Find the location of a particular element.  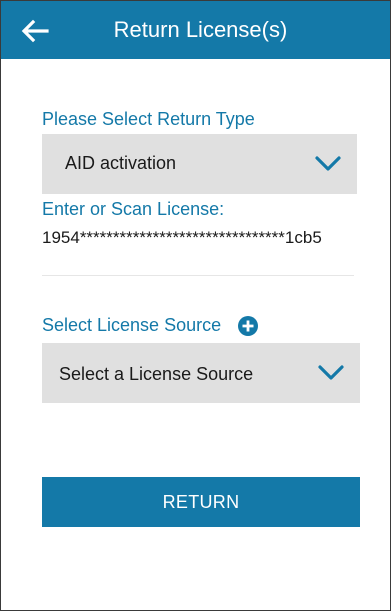

return-button: RETURN is located at coordinates (201, 502).